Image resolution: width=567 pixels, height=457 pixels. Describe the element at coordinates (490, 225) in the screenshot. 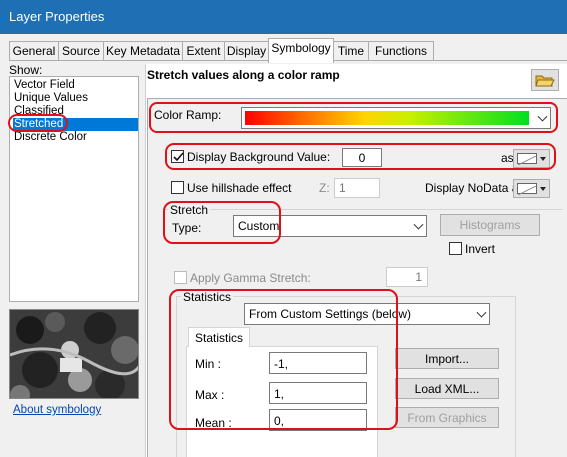

I see `histograms-button: Histograms` at that location.